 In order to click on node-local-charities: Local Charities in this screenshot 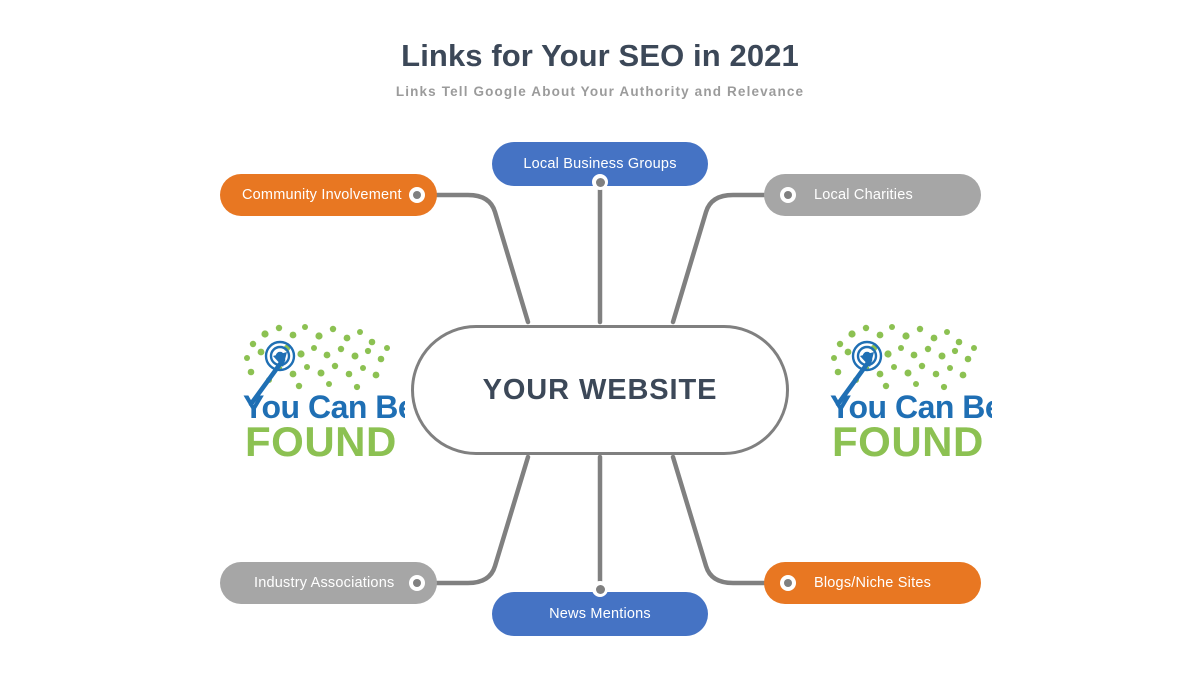, I will do `click(872, 195)`.